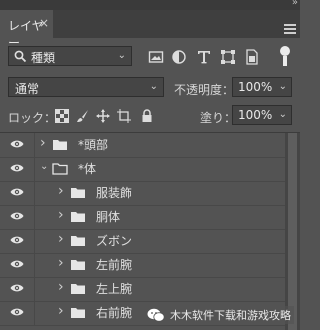 The width and height of the screenshot is (320, 330). What do you see at coordinates (230, 315) in the screenshot?
I see `watermark-text: 木木软件下载和游戏攻略` at bounding box center [230, 315].